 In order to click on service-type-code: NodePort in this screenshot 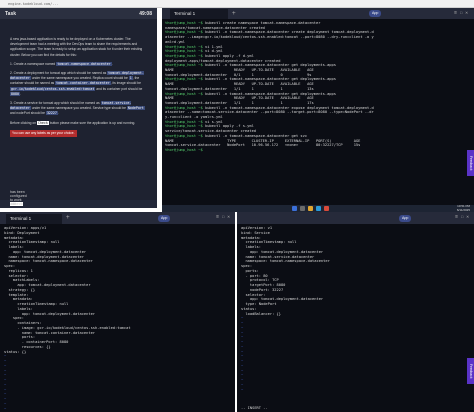, I will do `click(135, 108)`.